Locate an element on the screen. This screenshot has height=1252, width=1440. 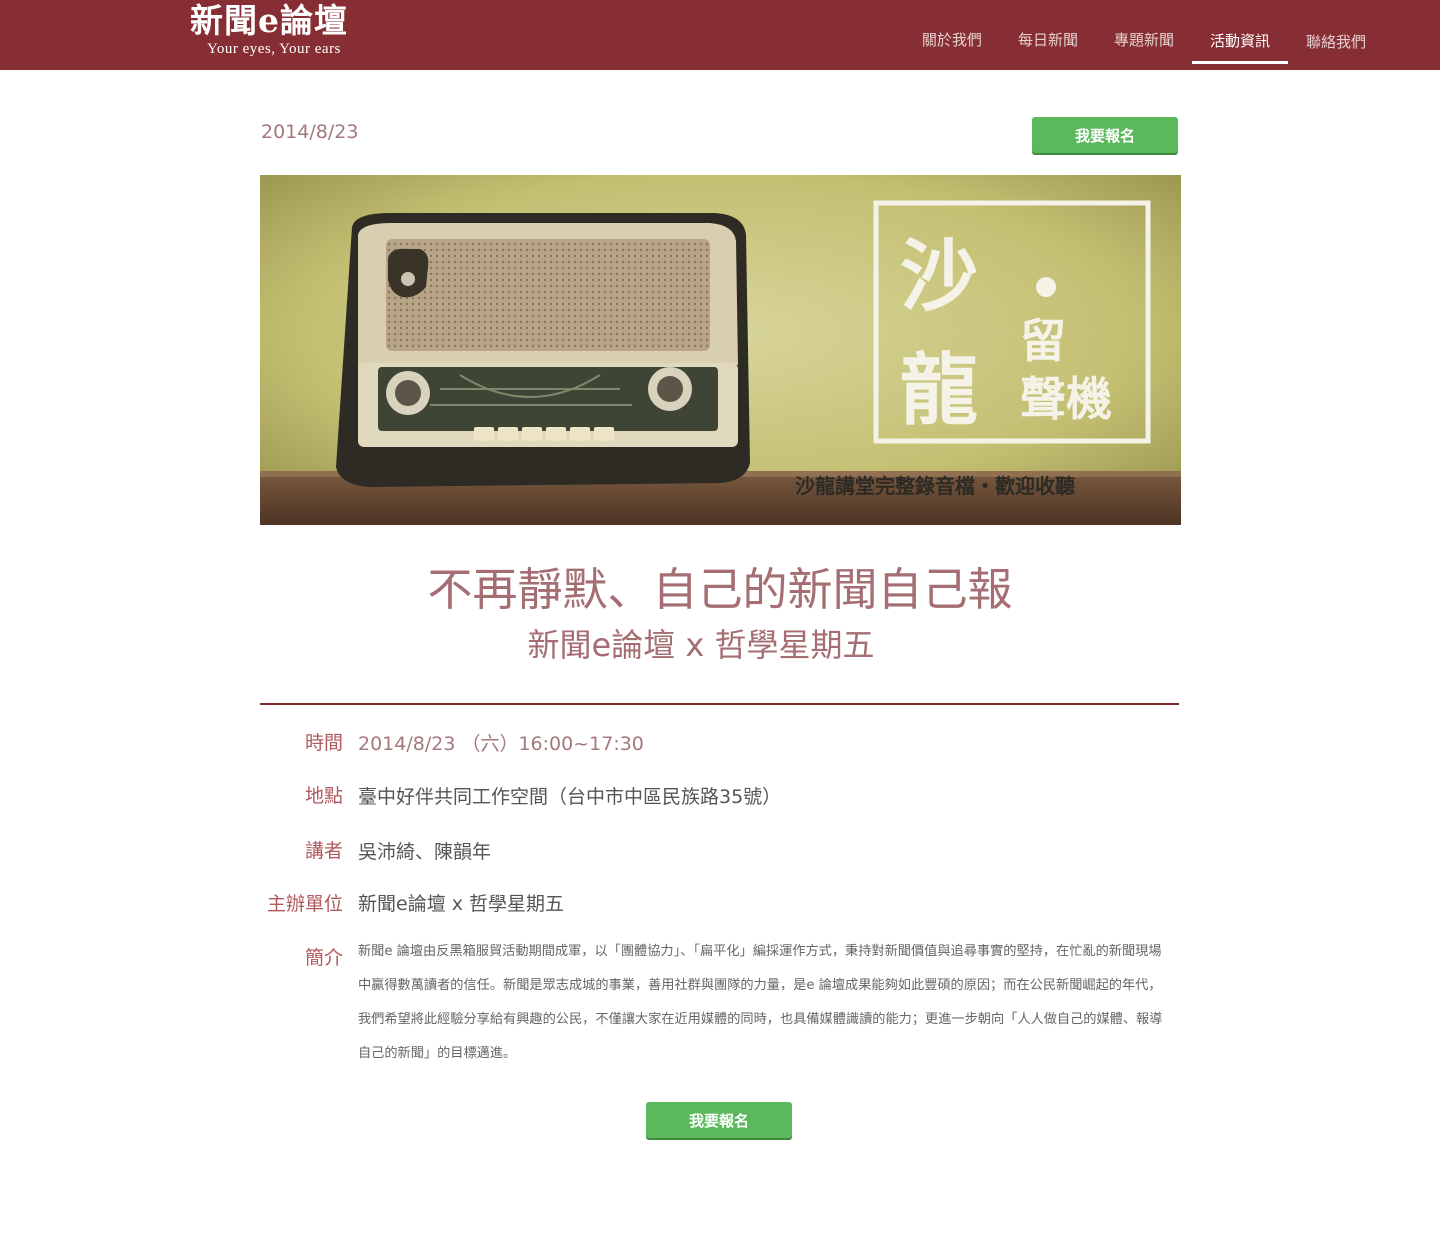
nav-item-events-label: 活動資訊 is located at coordinates (1239, 41).